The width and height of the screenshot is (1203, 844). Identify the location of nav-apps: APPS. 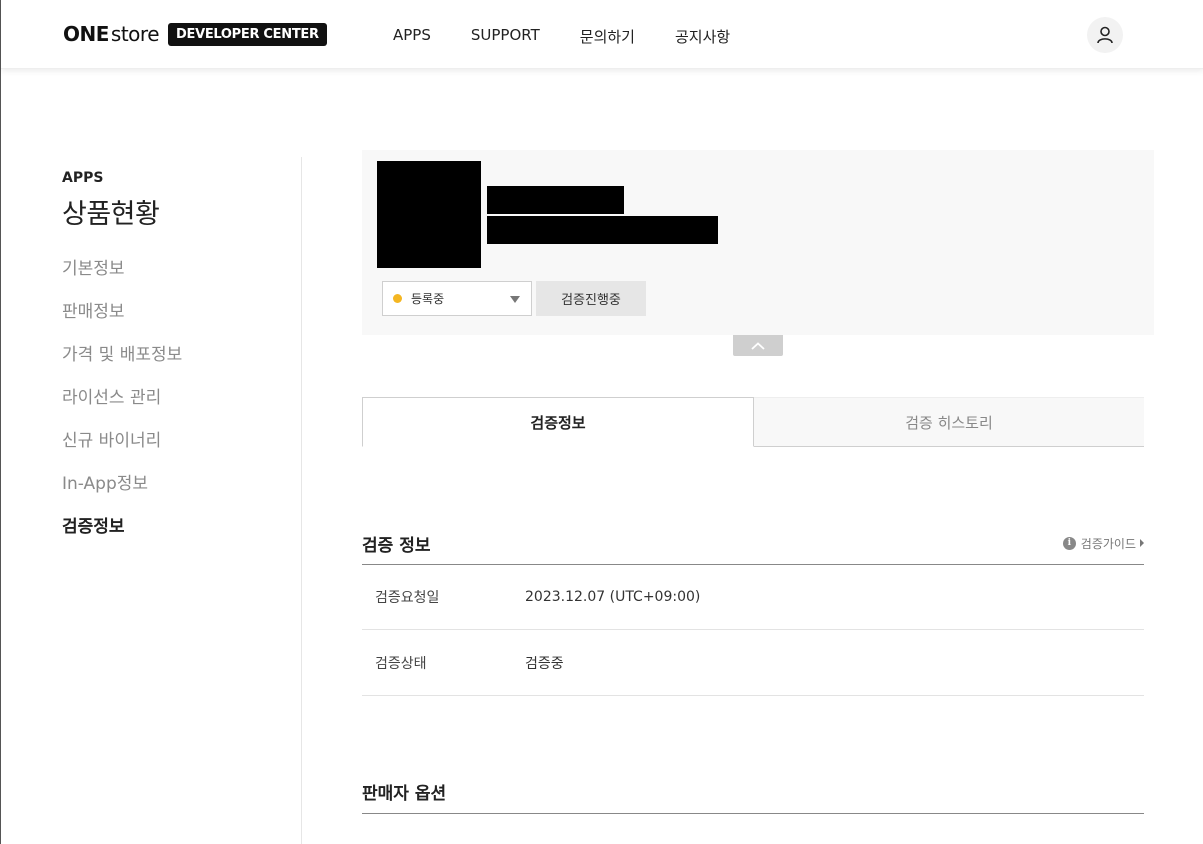
(412, 36).